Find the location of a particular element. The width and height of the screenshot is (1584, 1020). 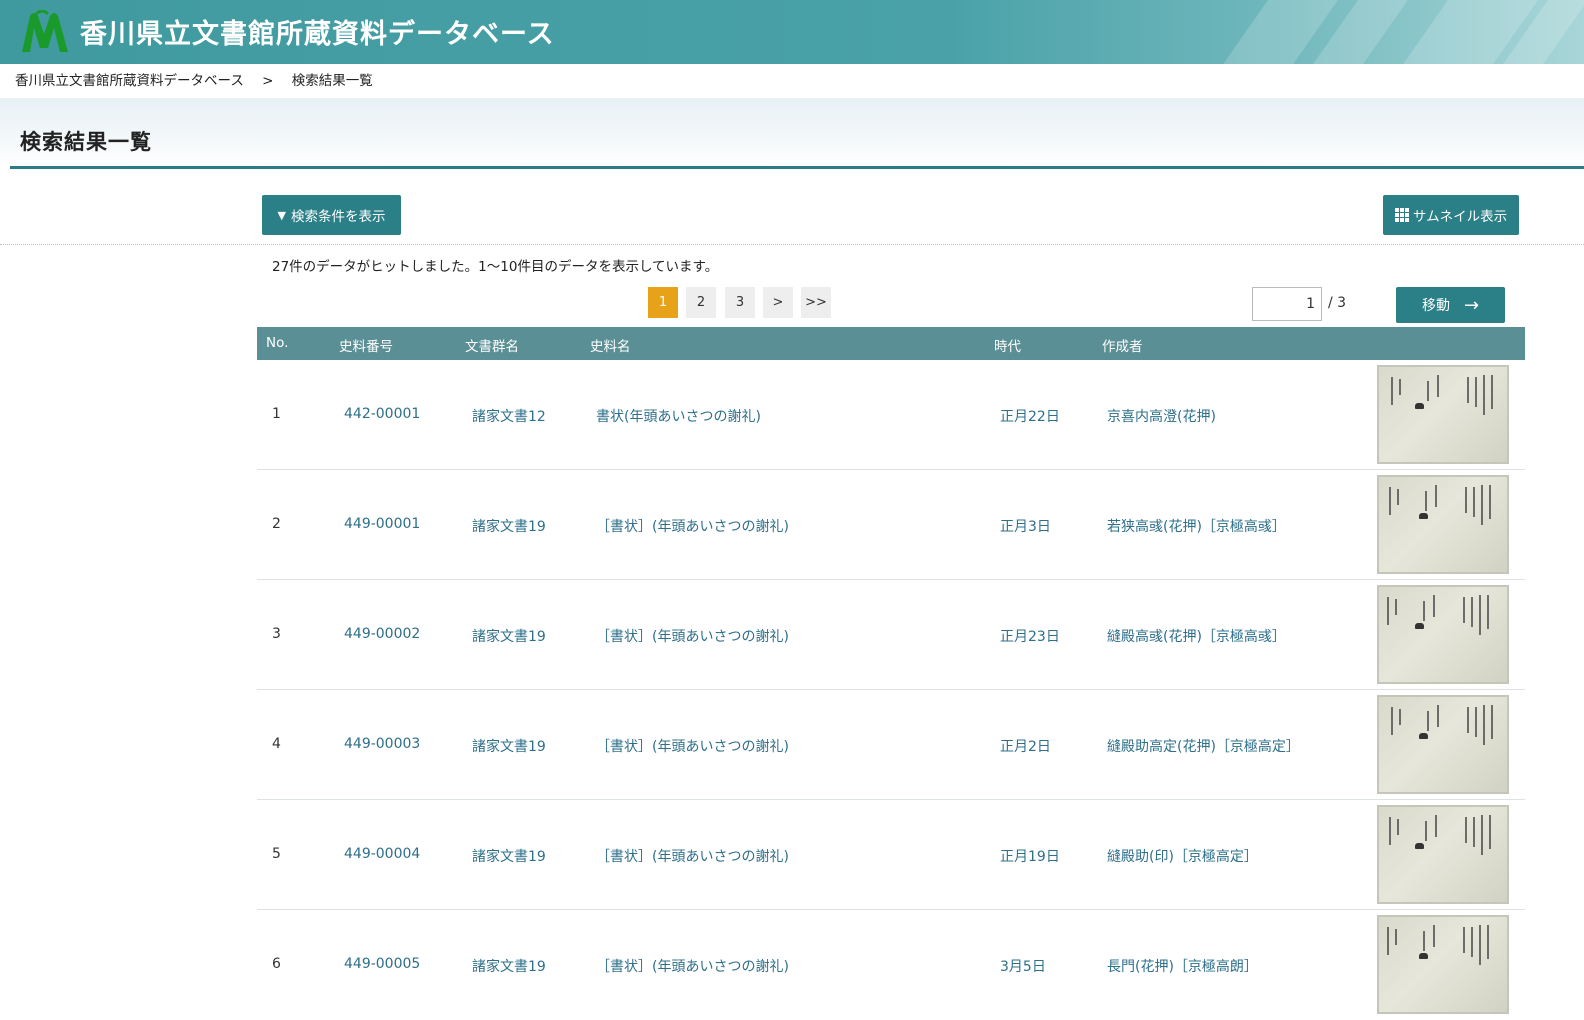

page-title: 検索結果一覧 is located at coordinates (86, 142).